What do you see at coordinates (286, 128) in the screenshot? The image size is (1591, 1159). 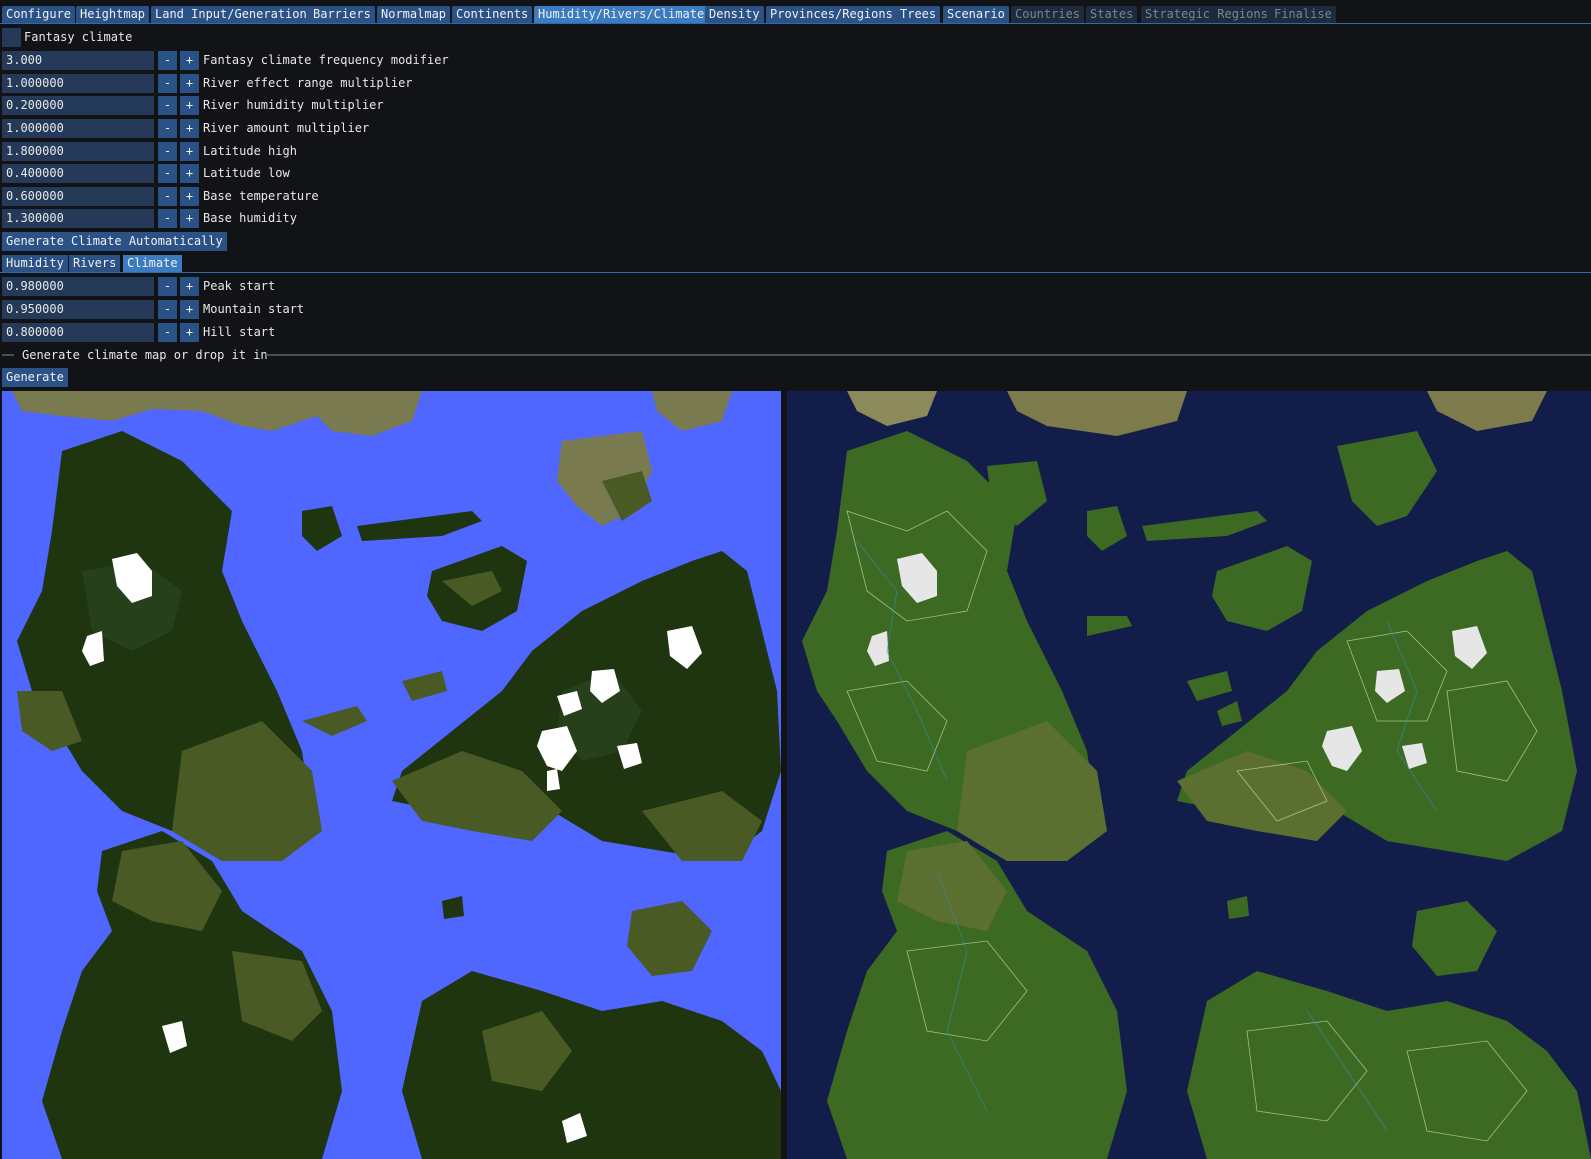 I see `param-label: River amount multiplier` at bounding box center [286, 128].